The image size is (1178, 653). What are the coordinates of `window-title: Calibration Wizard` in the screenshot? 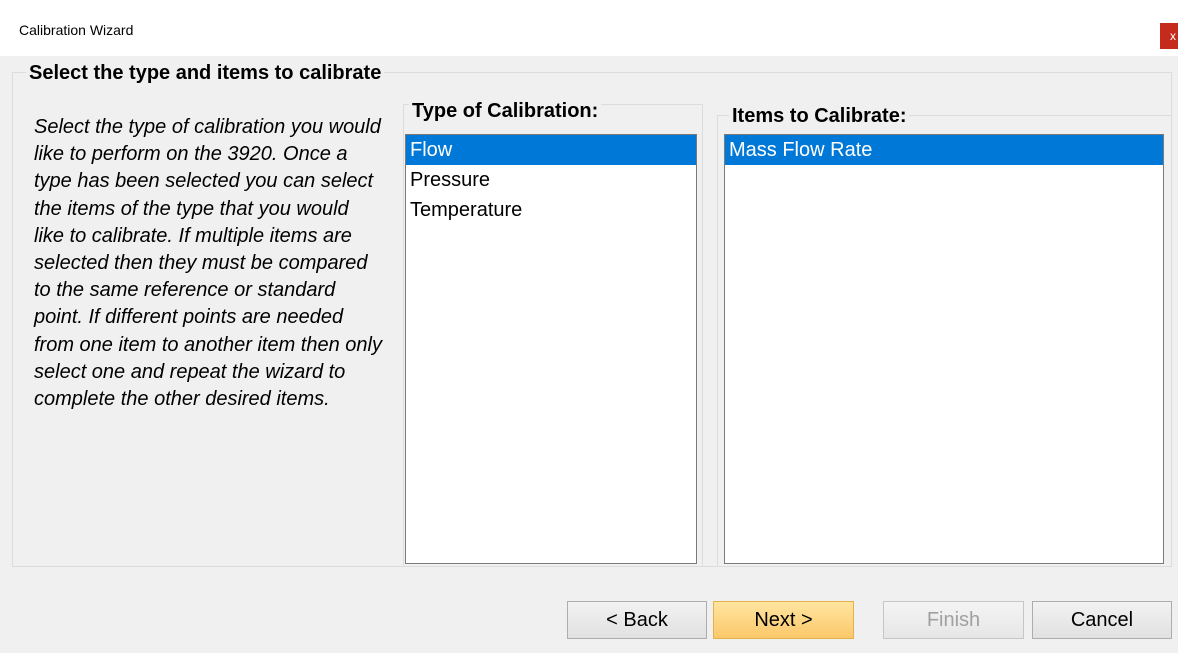 It's located at (76, 30).